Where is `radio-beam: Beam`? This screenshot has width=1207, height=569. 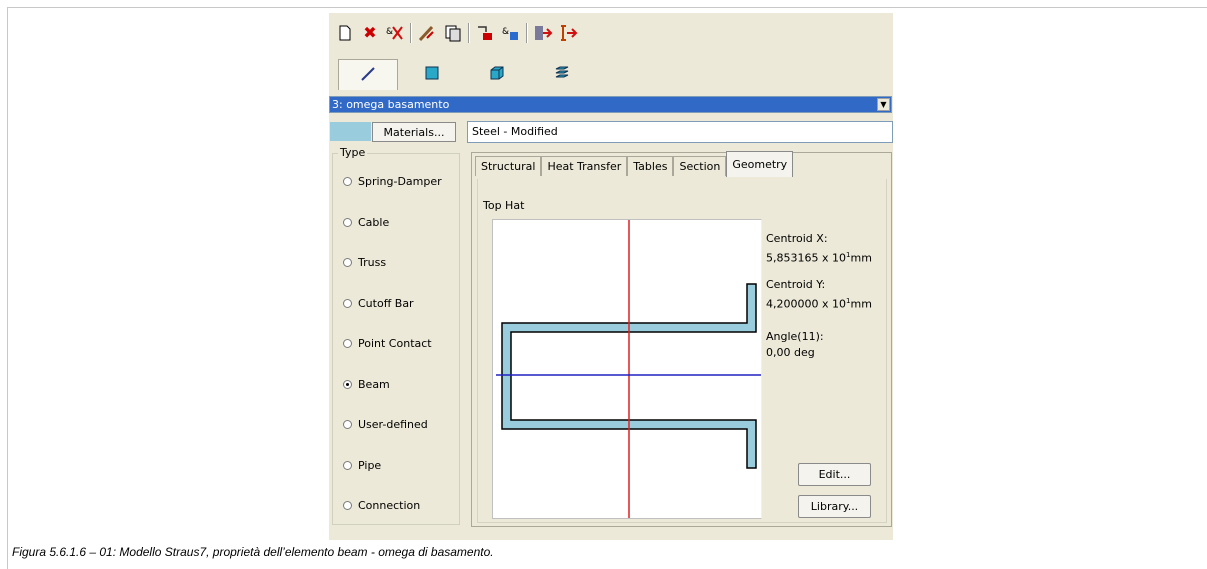 radio-beam: Beam is located at coordinates (366, 384).